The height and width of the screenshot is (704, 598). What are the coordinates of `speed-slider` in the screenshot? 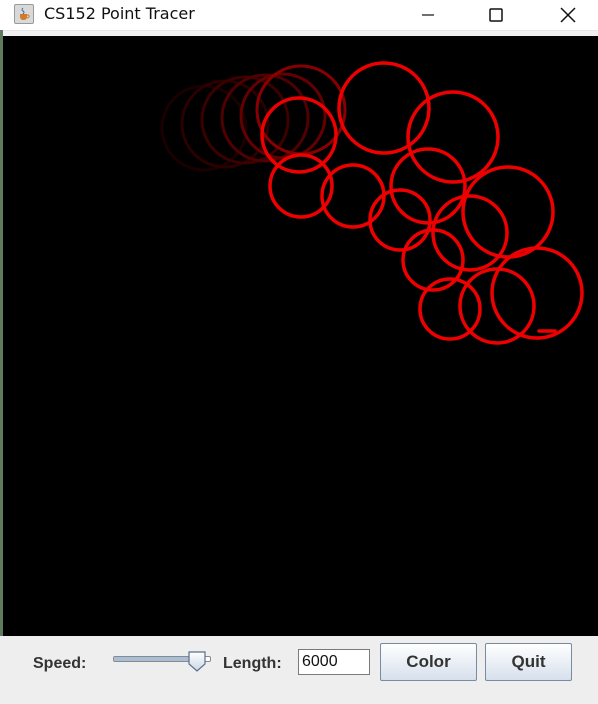 It's located at (164, 663).